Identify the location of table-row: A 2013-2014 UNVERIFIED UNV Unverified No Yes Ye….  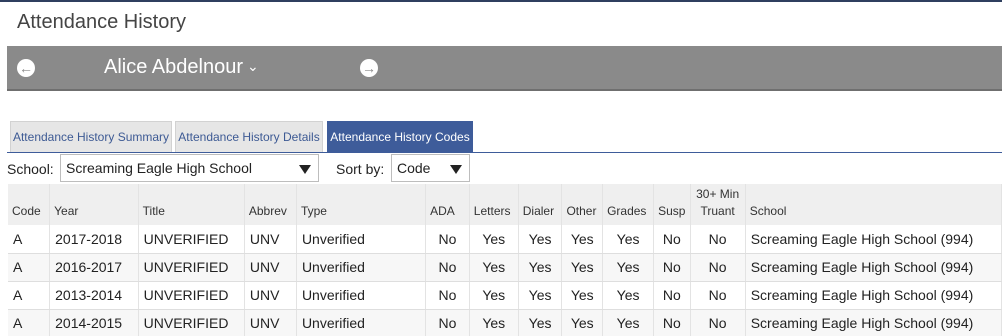
(505, 295).